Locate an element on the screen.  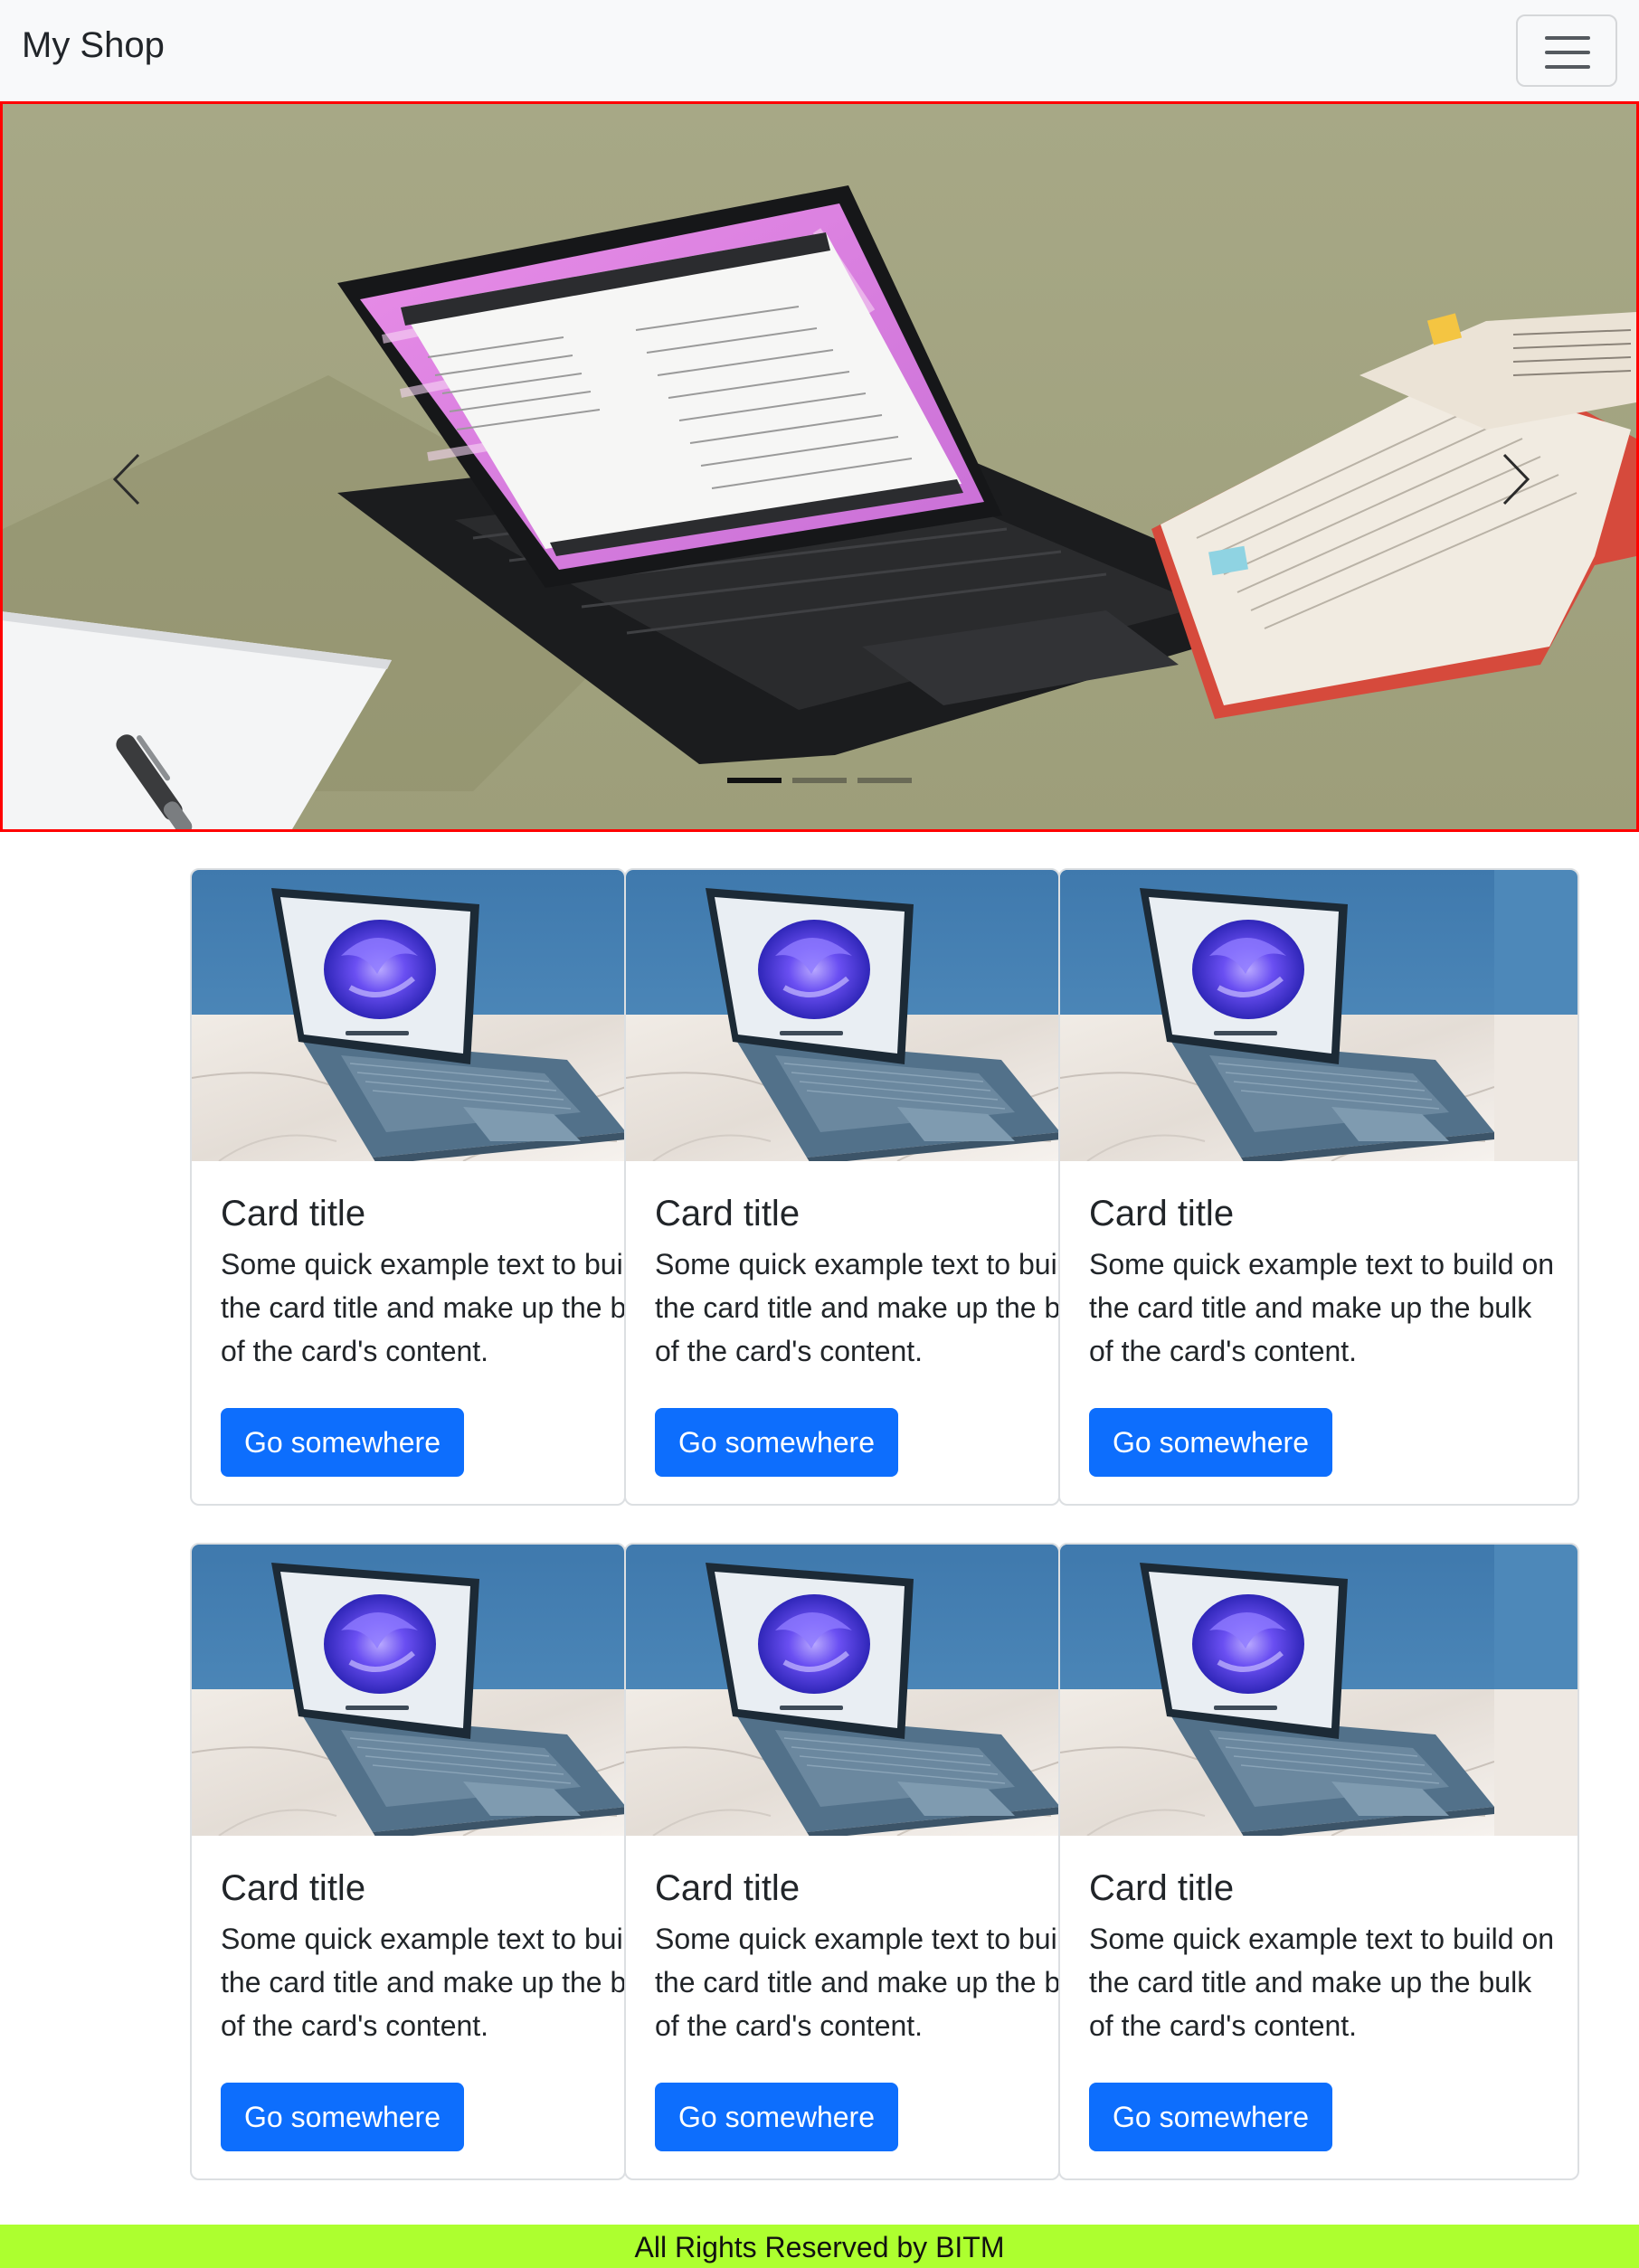
carousel-prev-button is located at coordinates (129, 479).